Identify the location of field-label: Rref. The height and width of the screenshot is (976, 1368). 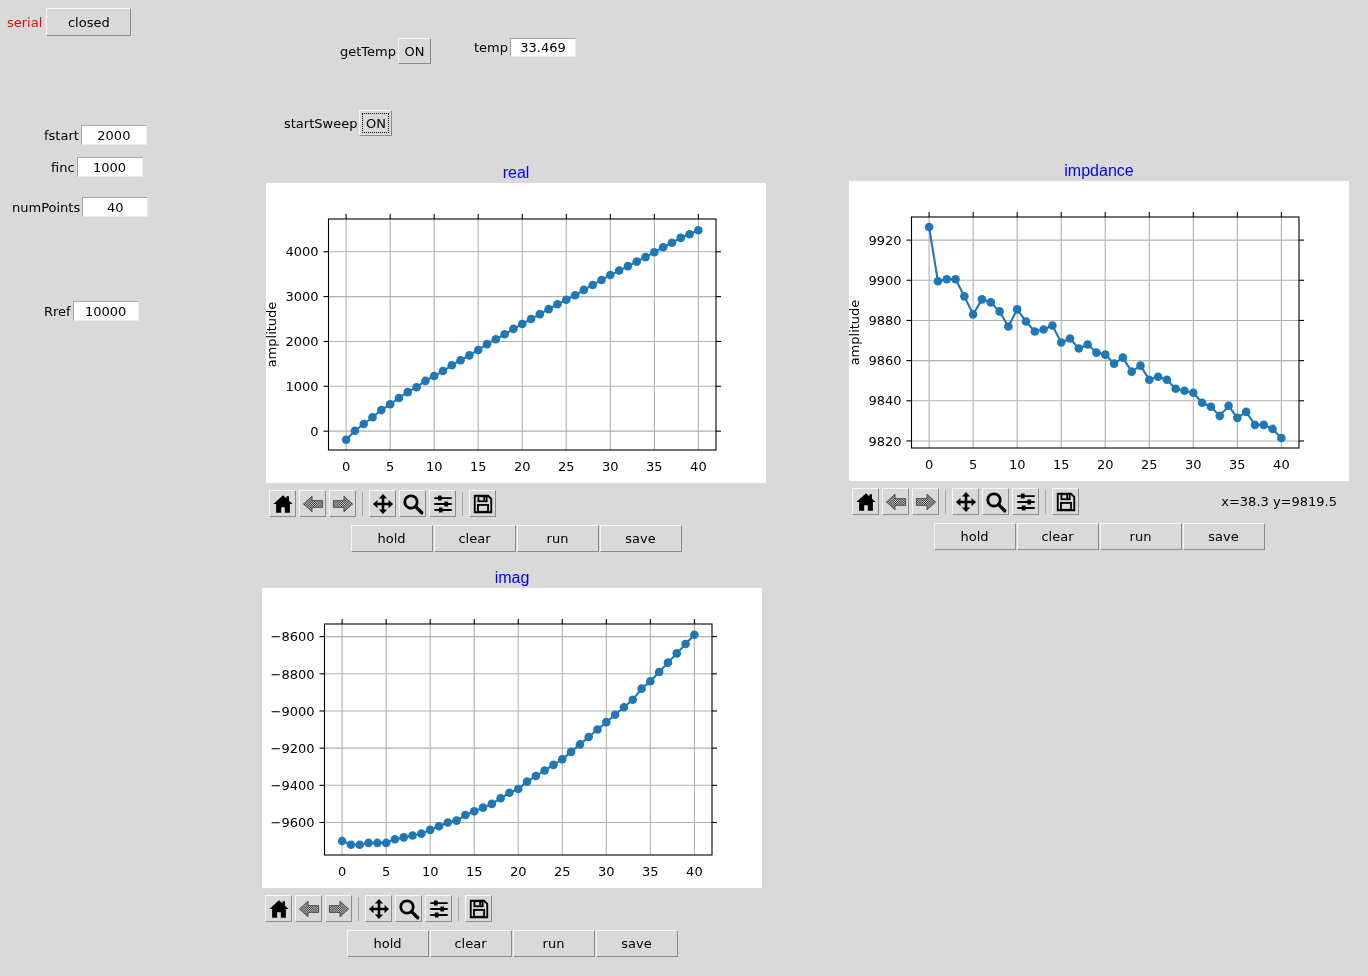
(57, 311).